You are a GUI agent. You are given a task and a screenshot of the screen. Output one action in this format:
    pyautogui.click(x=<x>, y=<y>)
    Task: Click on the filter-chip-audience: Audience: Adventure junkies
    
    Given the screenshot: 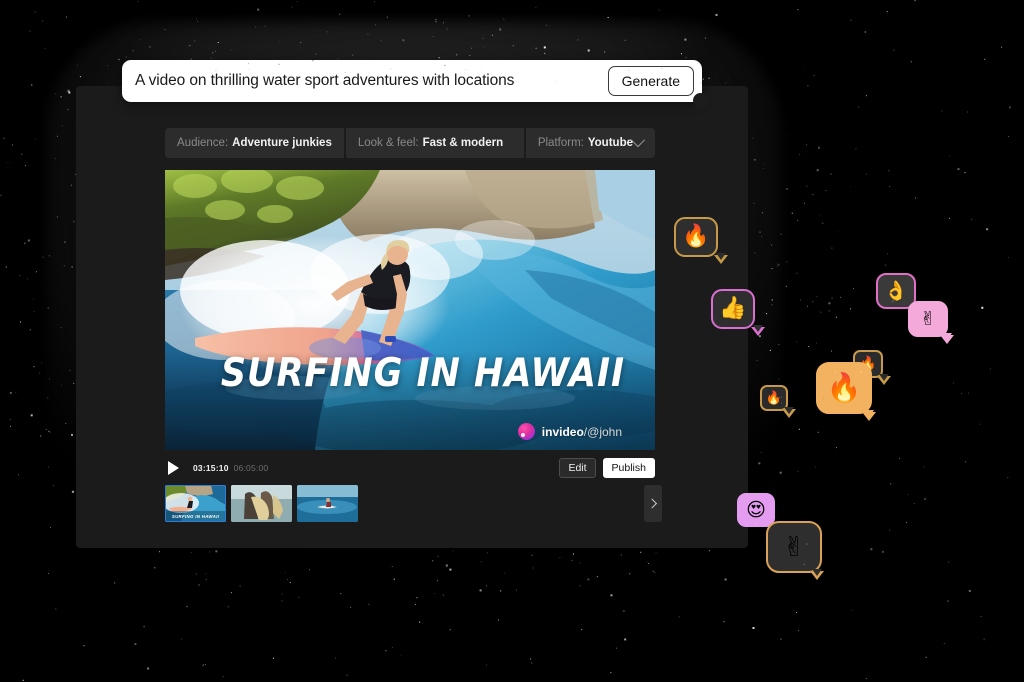 What is the action you would take?
    pyautogui.click(x=254, y=143)
    